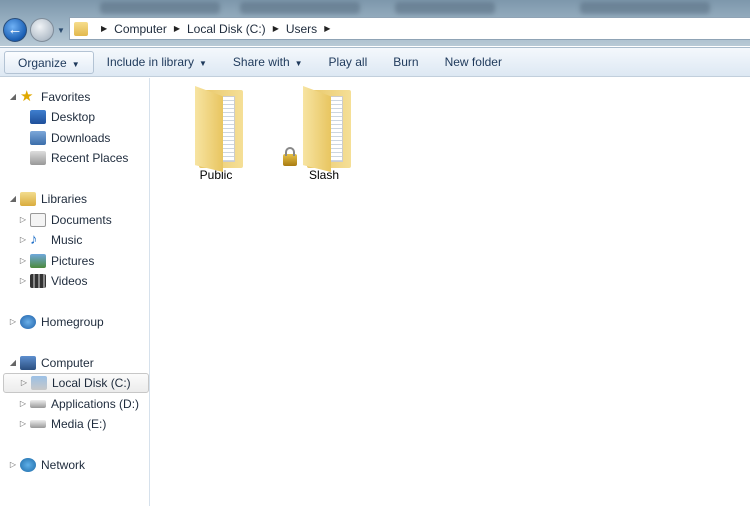 This screenshot has height=506, width=750. I want to click on new-folder-button: New folder, so click(473, 62).